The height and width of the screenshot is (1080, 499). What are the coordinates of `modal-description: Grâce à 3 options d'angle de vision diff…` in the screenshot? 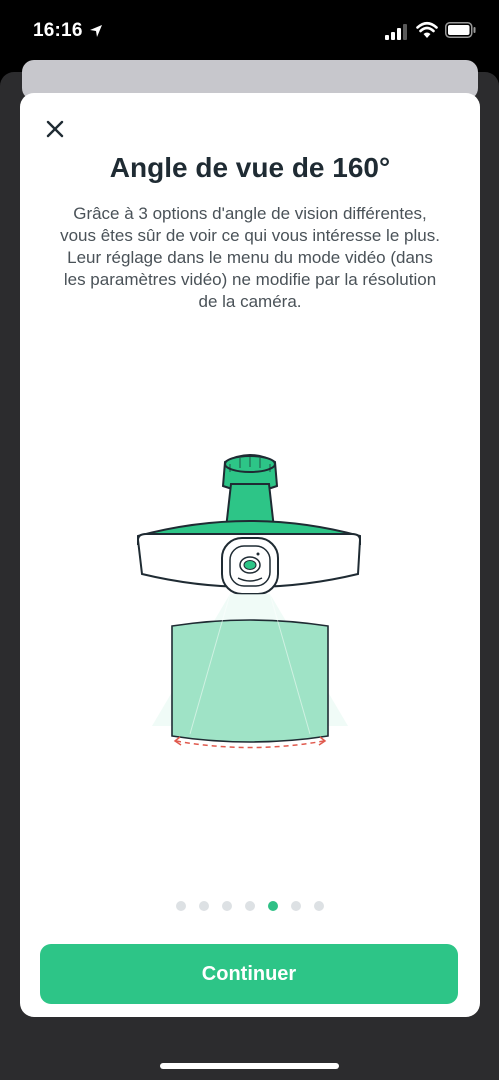 It's located at (250, 258).